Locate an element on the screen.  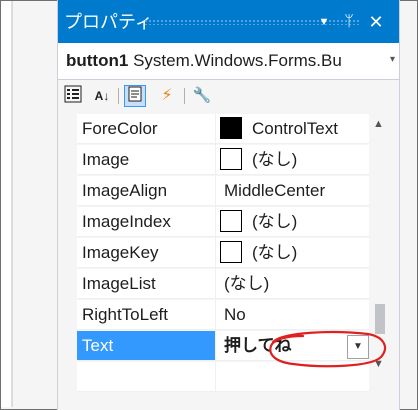
property-value: ControlText is located at coordinates (292, 129).